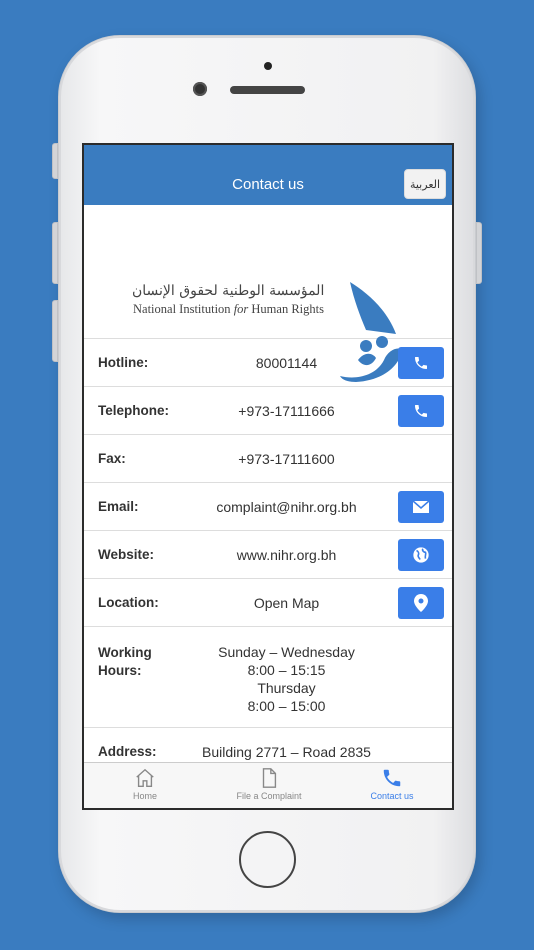 The height and width of the screenshot is (950, 534). I want to click on row-label: Address:, so click(127, 751).